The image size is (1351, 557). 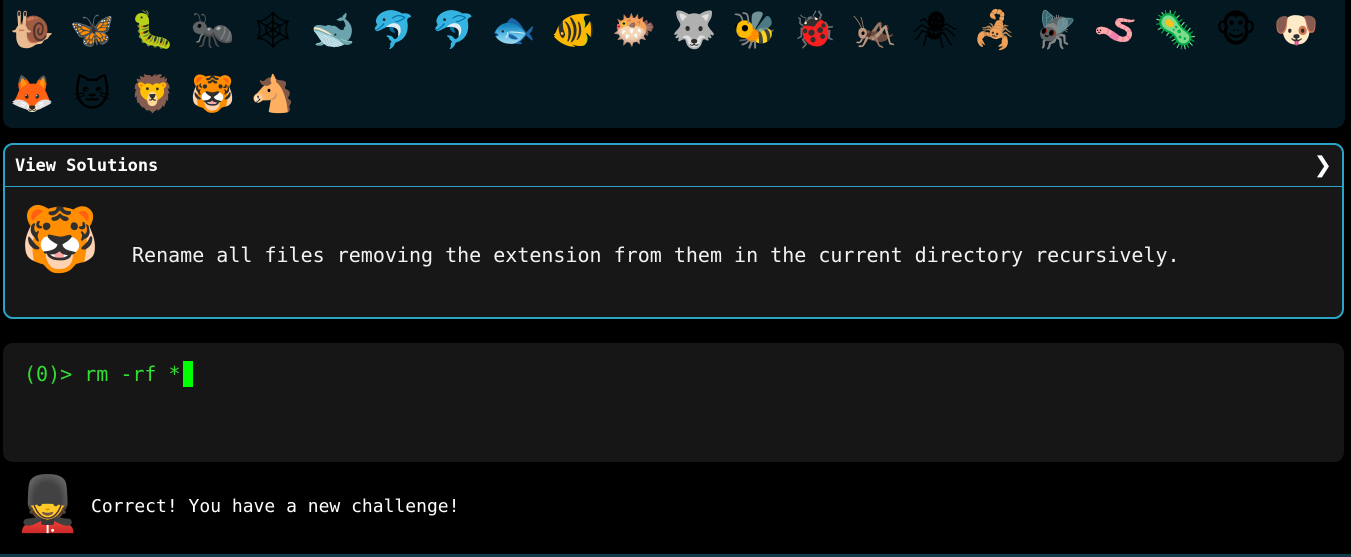 I want to click on spider-icon: 🕷, so click(x=935, y=31).